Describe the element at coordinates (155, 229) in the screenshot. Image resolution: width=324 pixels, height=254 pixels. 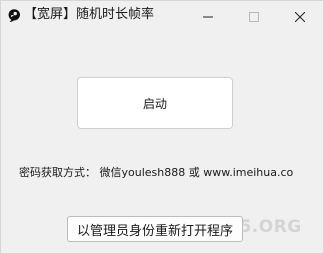
I see `restart-as-admin-button: 以管理员身份重新打开程序` at that location.